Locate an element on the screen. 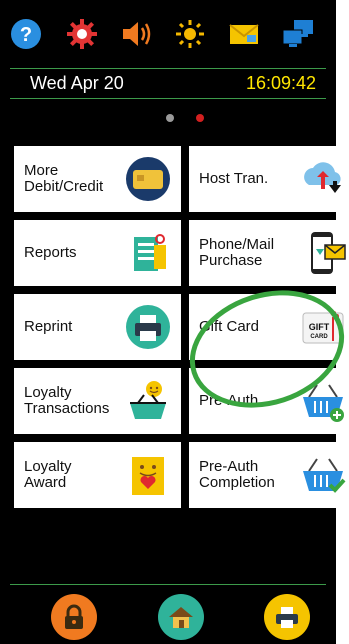 The width and height of the screenshot is (349, 644). svg-text: CARD is located at coordinates (319, 337).